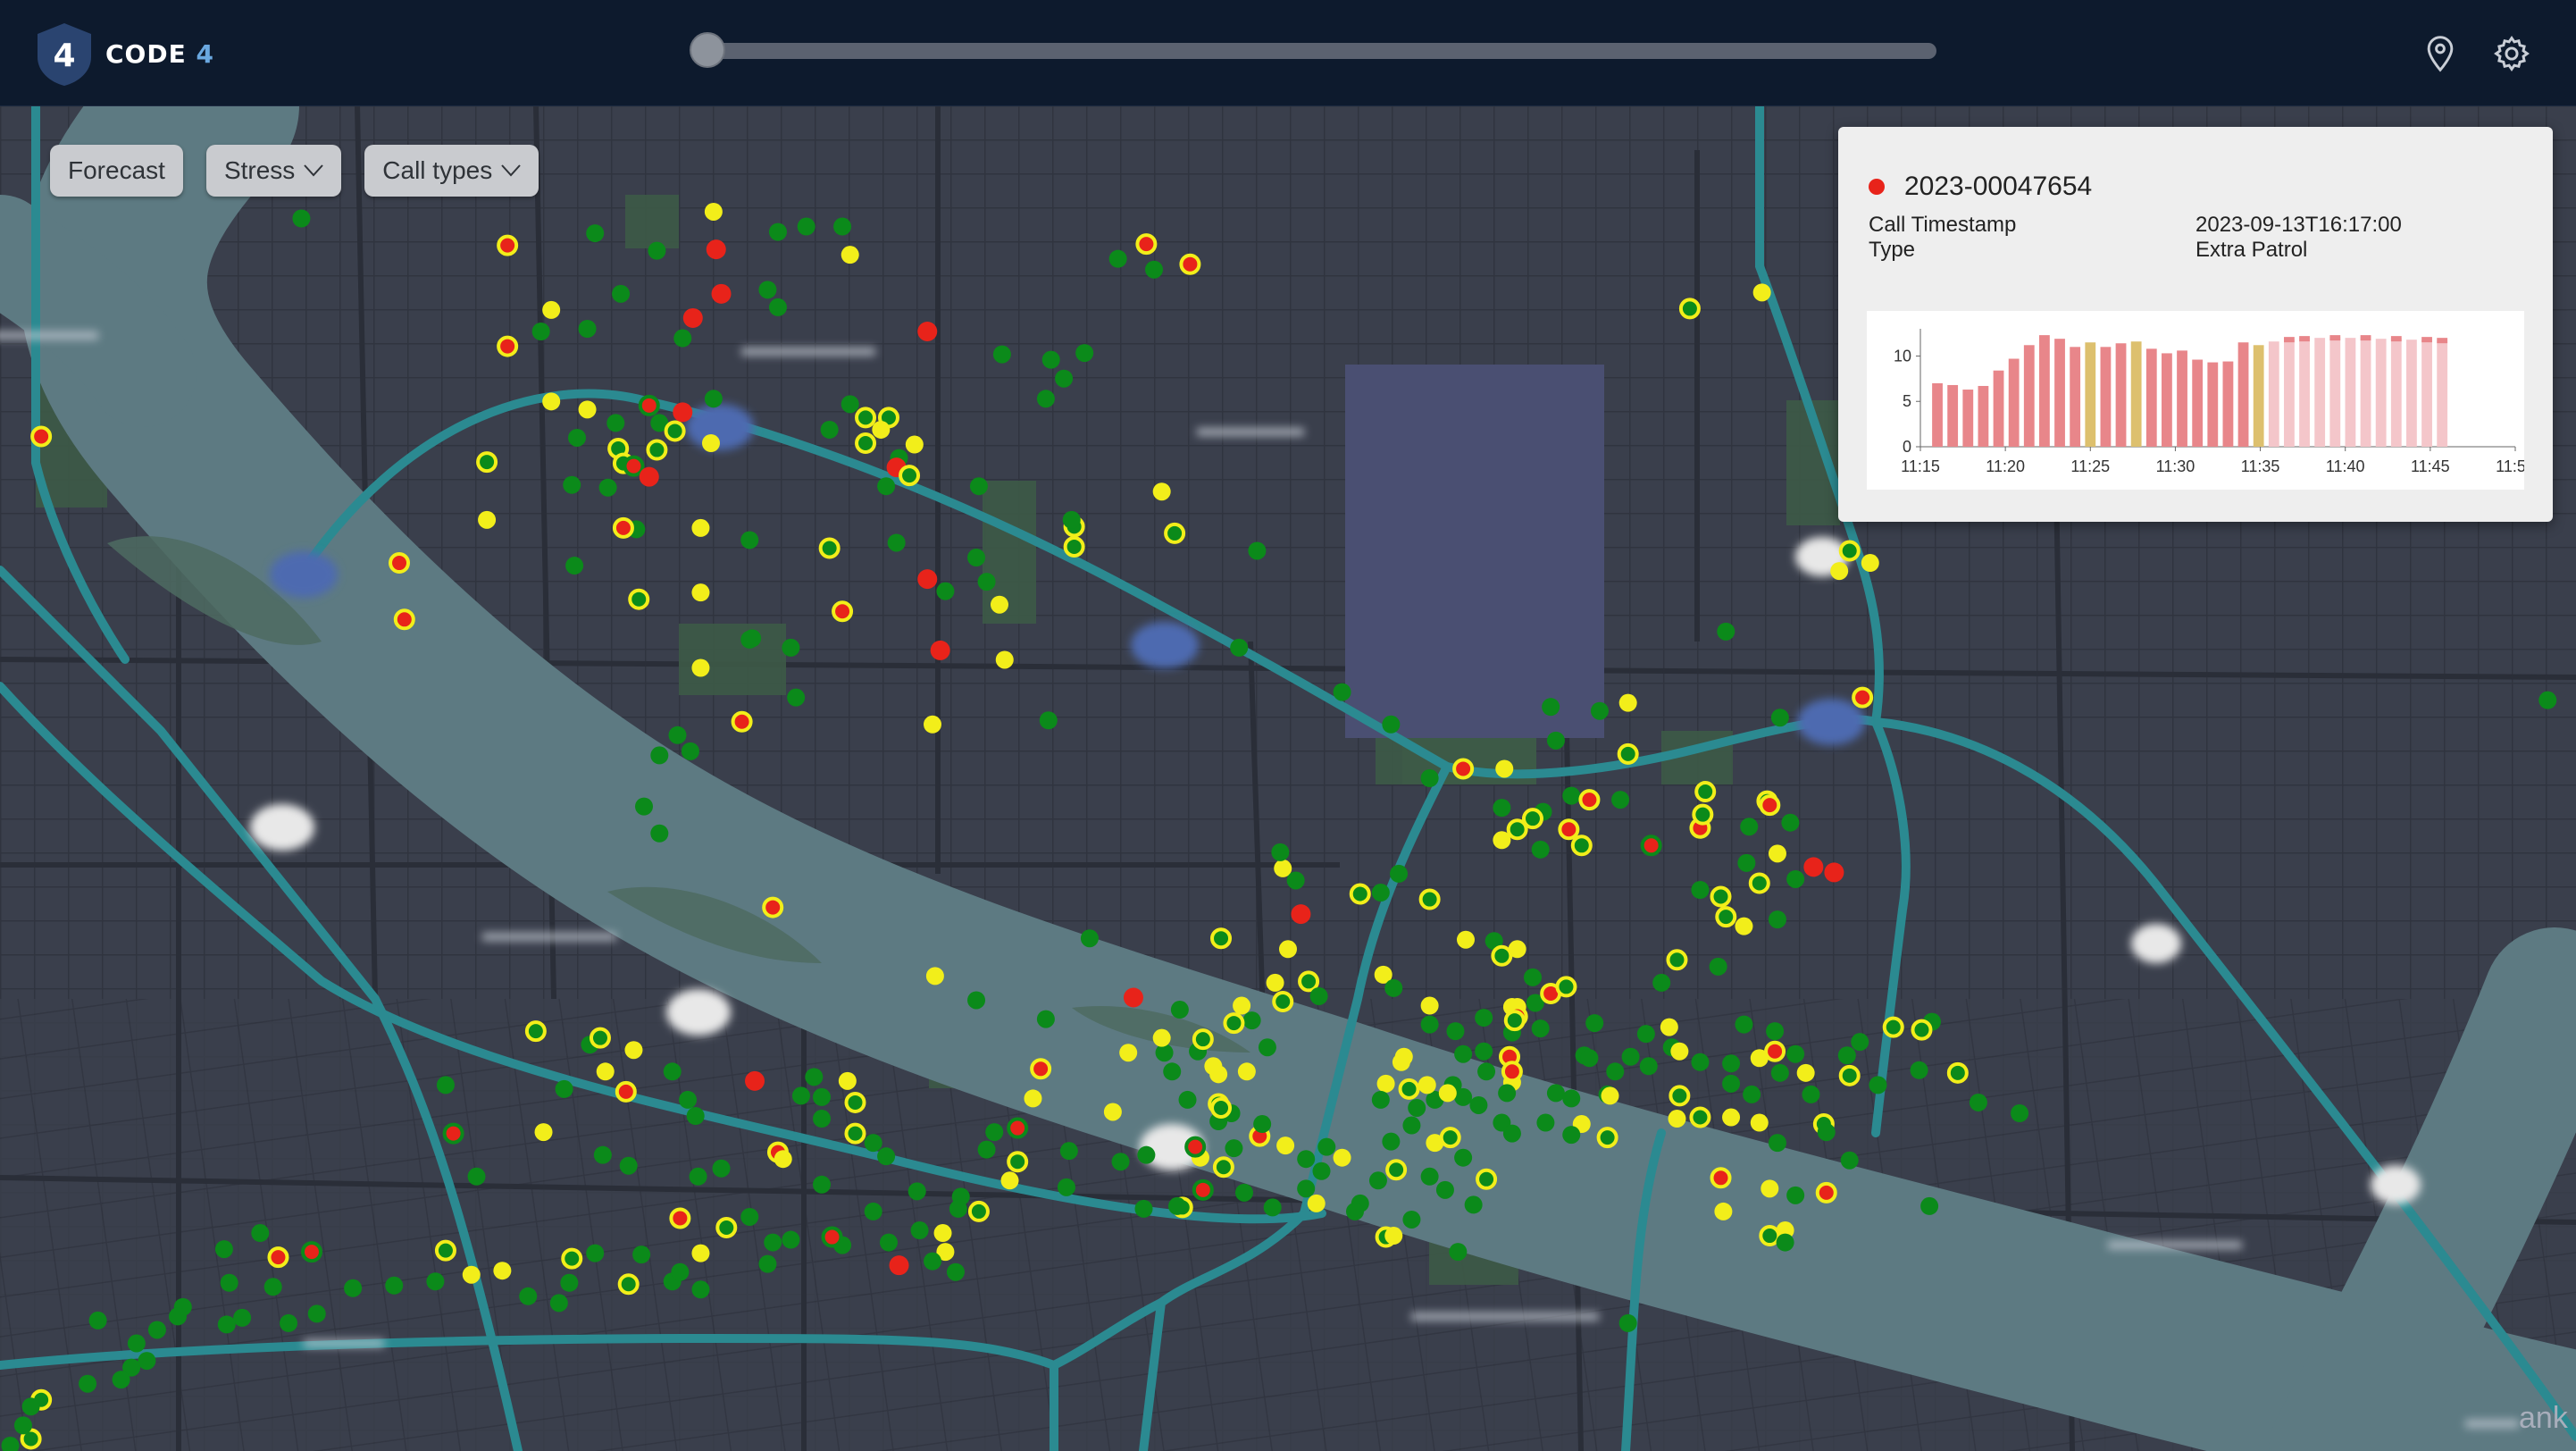 The height and width of the screenshot is (1451, 2576). I want to click on forecast-button: Forecast, so click(117, 171).